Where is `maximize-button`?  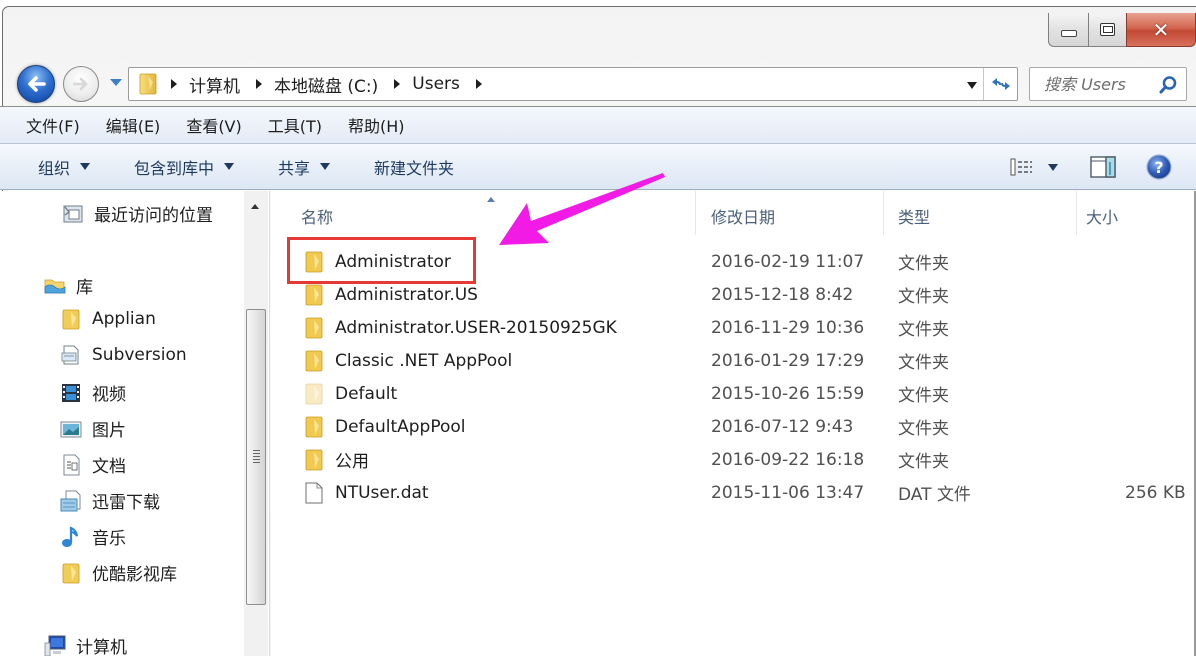
maximize-button is located at coordinates (1107, 30).